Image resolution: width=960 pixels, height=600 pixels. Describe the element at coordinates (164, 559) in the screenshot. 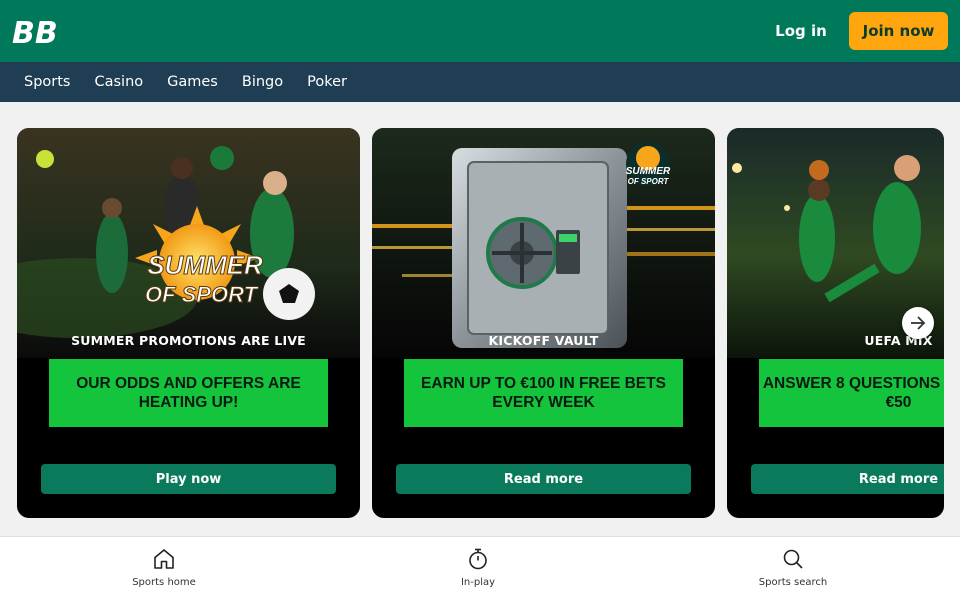

I see `home-icon` at that location.